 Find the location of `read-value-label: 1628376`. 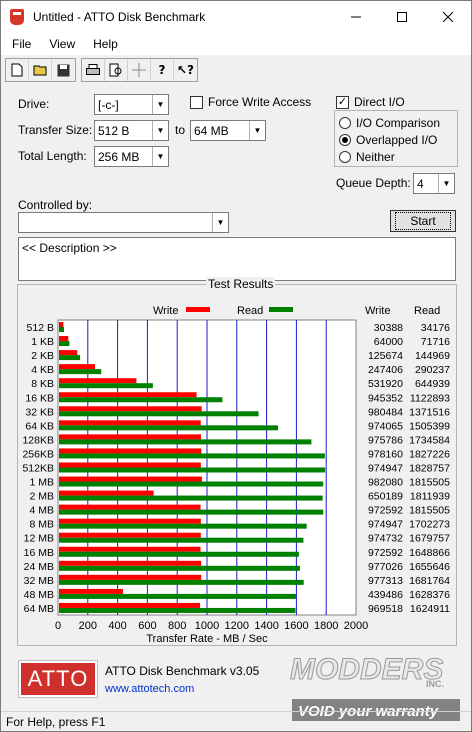

read-value-label: 1628376 is located at coordinates (429, 595).